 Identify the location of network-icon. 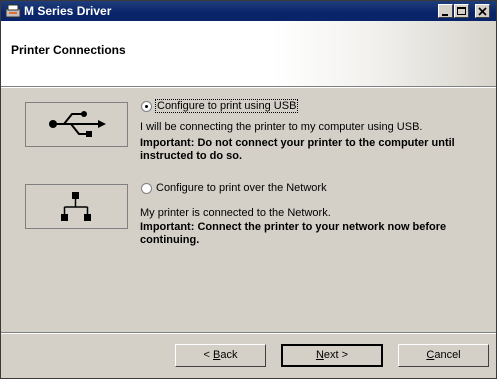
(76, 206).